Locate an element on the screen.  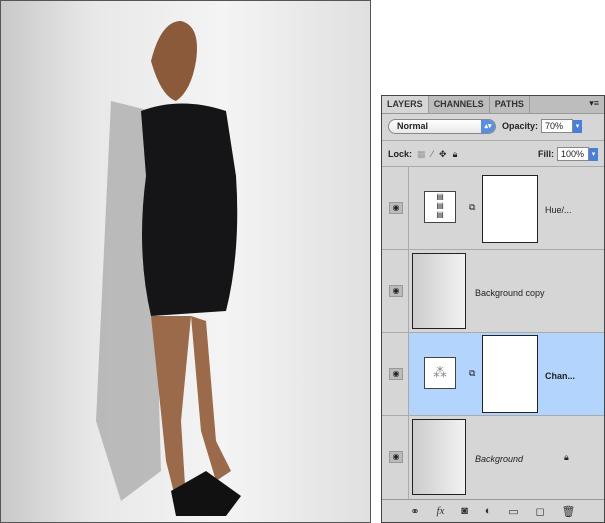
trash-icon: 🗑︎ is located at coordinates (569, 511).